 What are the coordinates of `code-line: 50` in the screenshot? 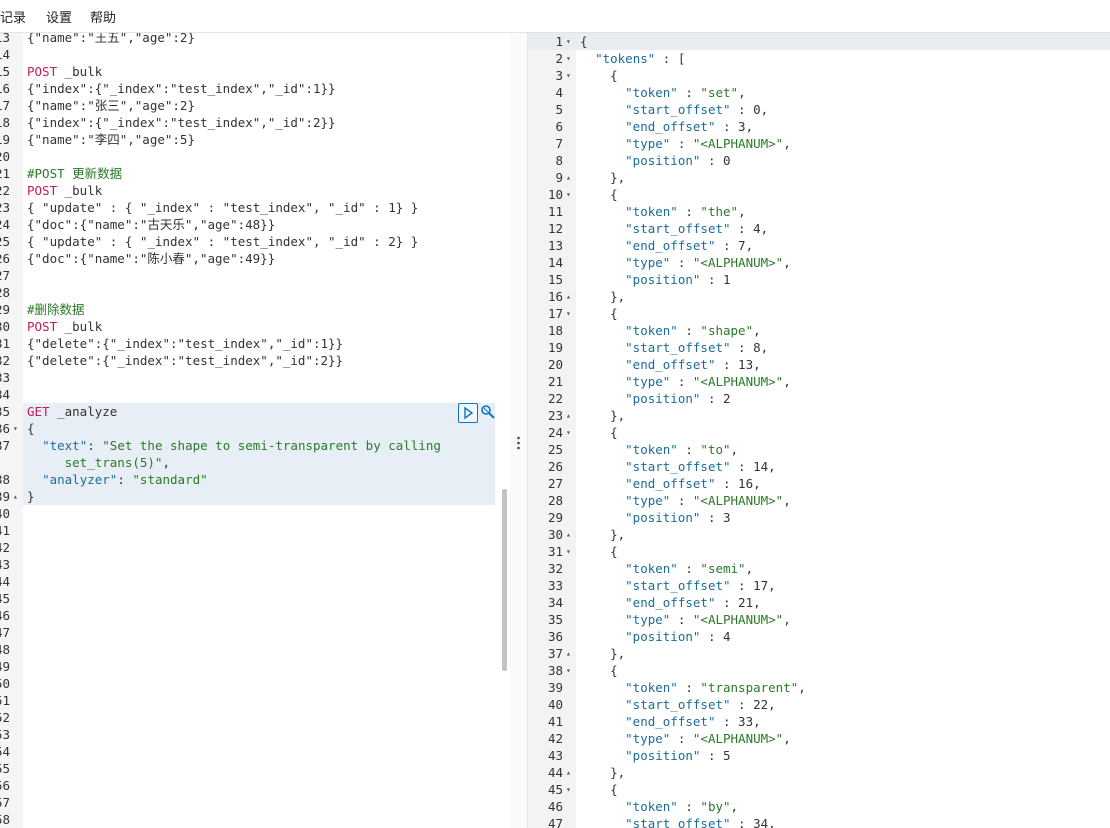 It's located at (255, 683).